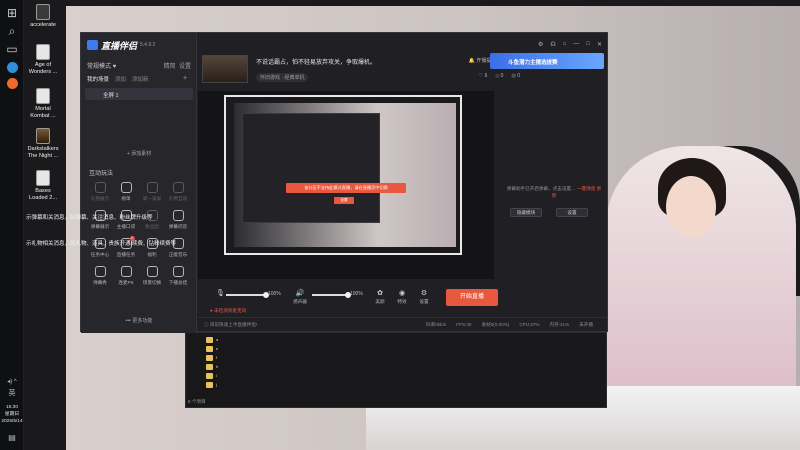 The height and width of the screenshot is (450, 800). Describe the element at coordinates (178, 254) in the screenshot. I see `tool-label: 正能音乐` at that location.